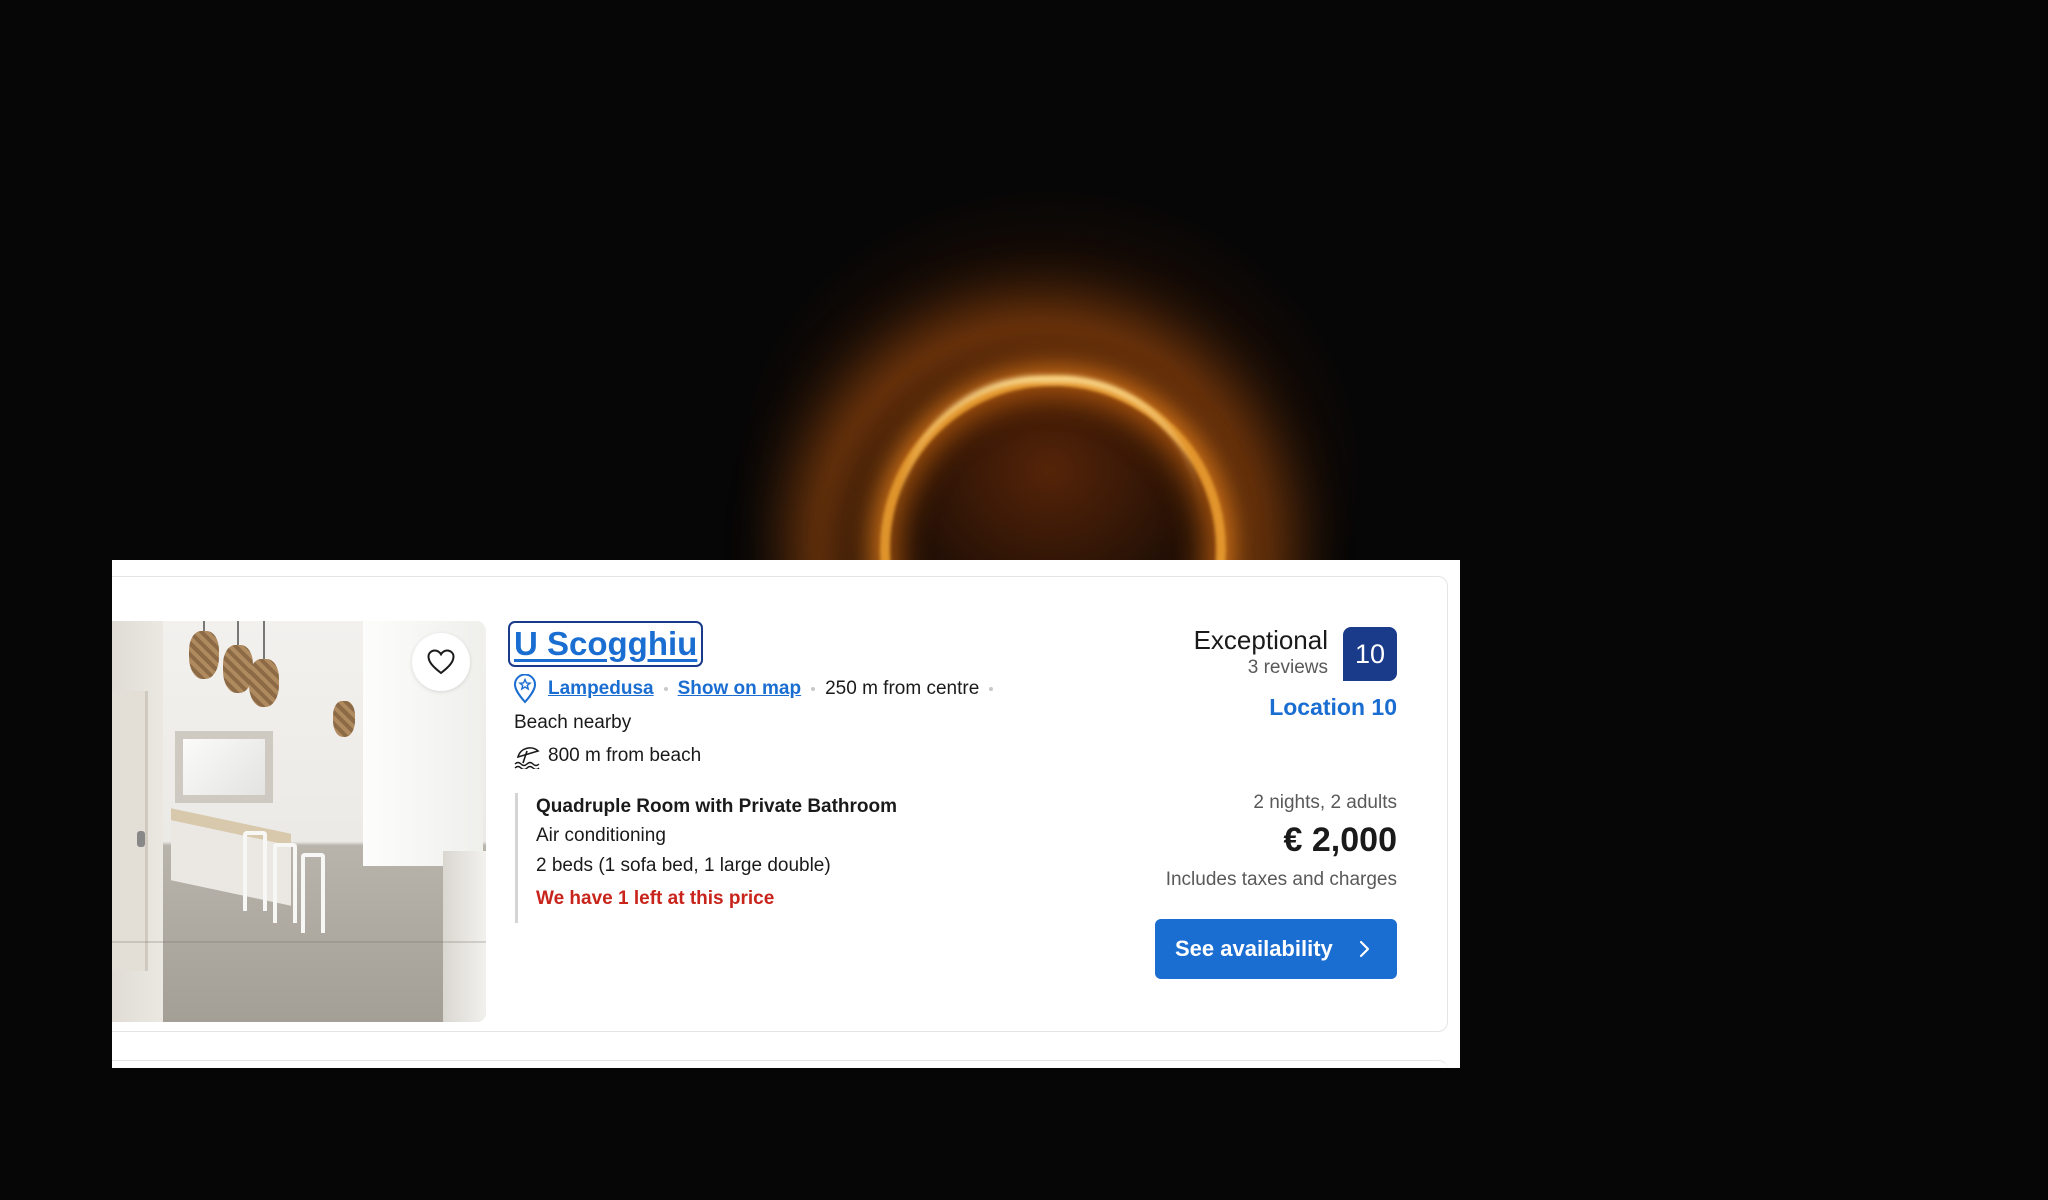 This screenshot has width=2048, height=1200. What do you see at coordinates (1254, 948) in the screenshot?
I see `see-availability-label: See availability` at bounding box center [1254, 948].